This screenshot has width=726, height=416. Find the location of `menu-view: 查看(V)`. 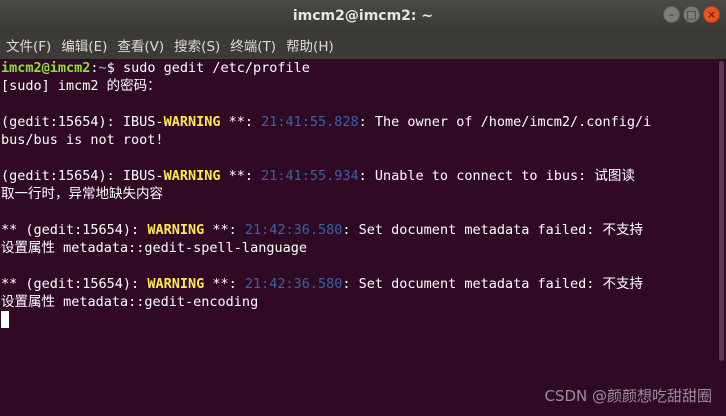

menu-view: 查看(V) is located at coordinates (139, 45).